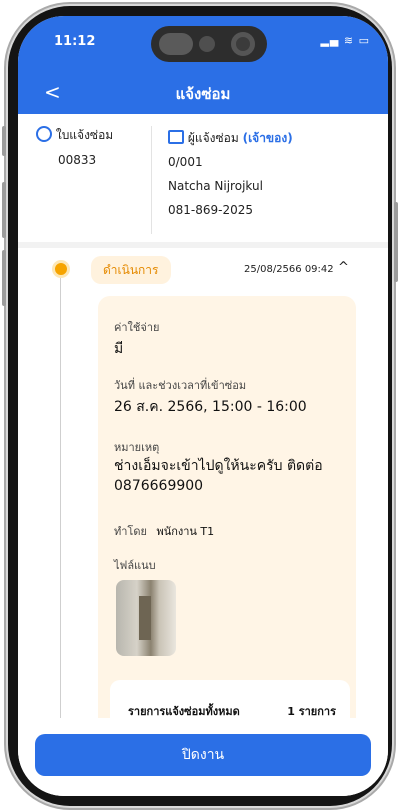 The width and height of the screenshot is (398, 810). Describe the element at coordinates (77, 160) in the screenshot. I see `request-number: 00833` at that location.